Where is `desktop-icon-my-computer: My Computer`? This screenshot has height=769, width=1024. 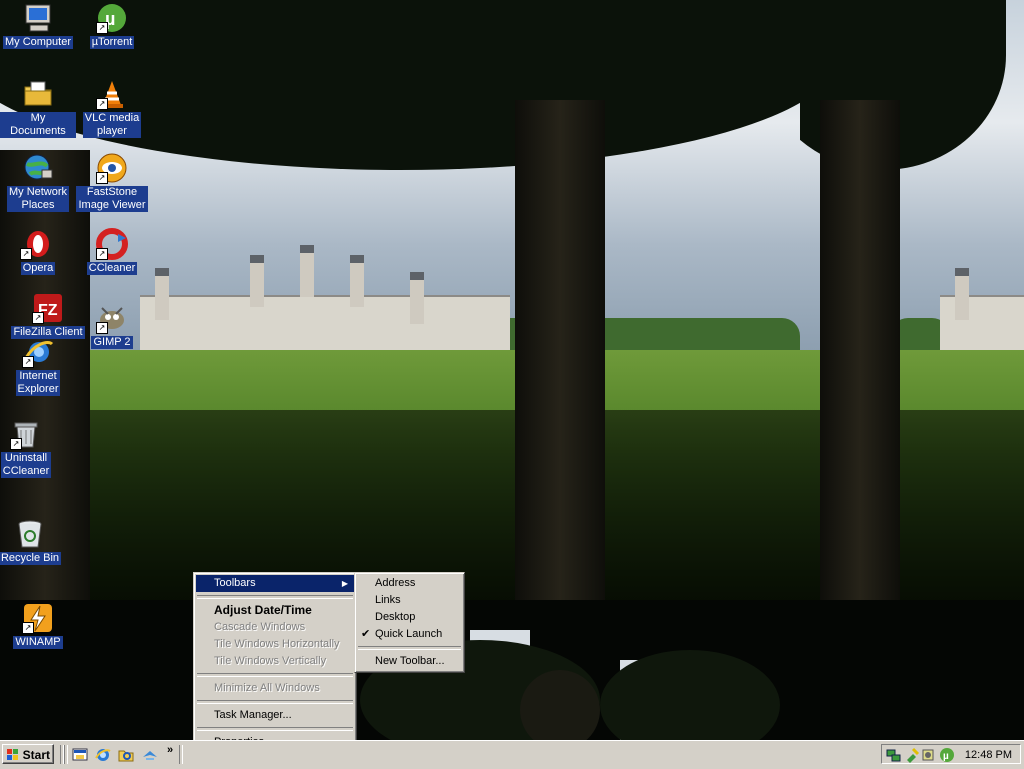 desktop-icon-my-computer: My Computer is located at coordinates (38, 25).